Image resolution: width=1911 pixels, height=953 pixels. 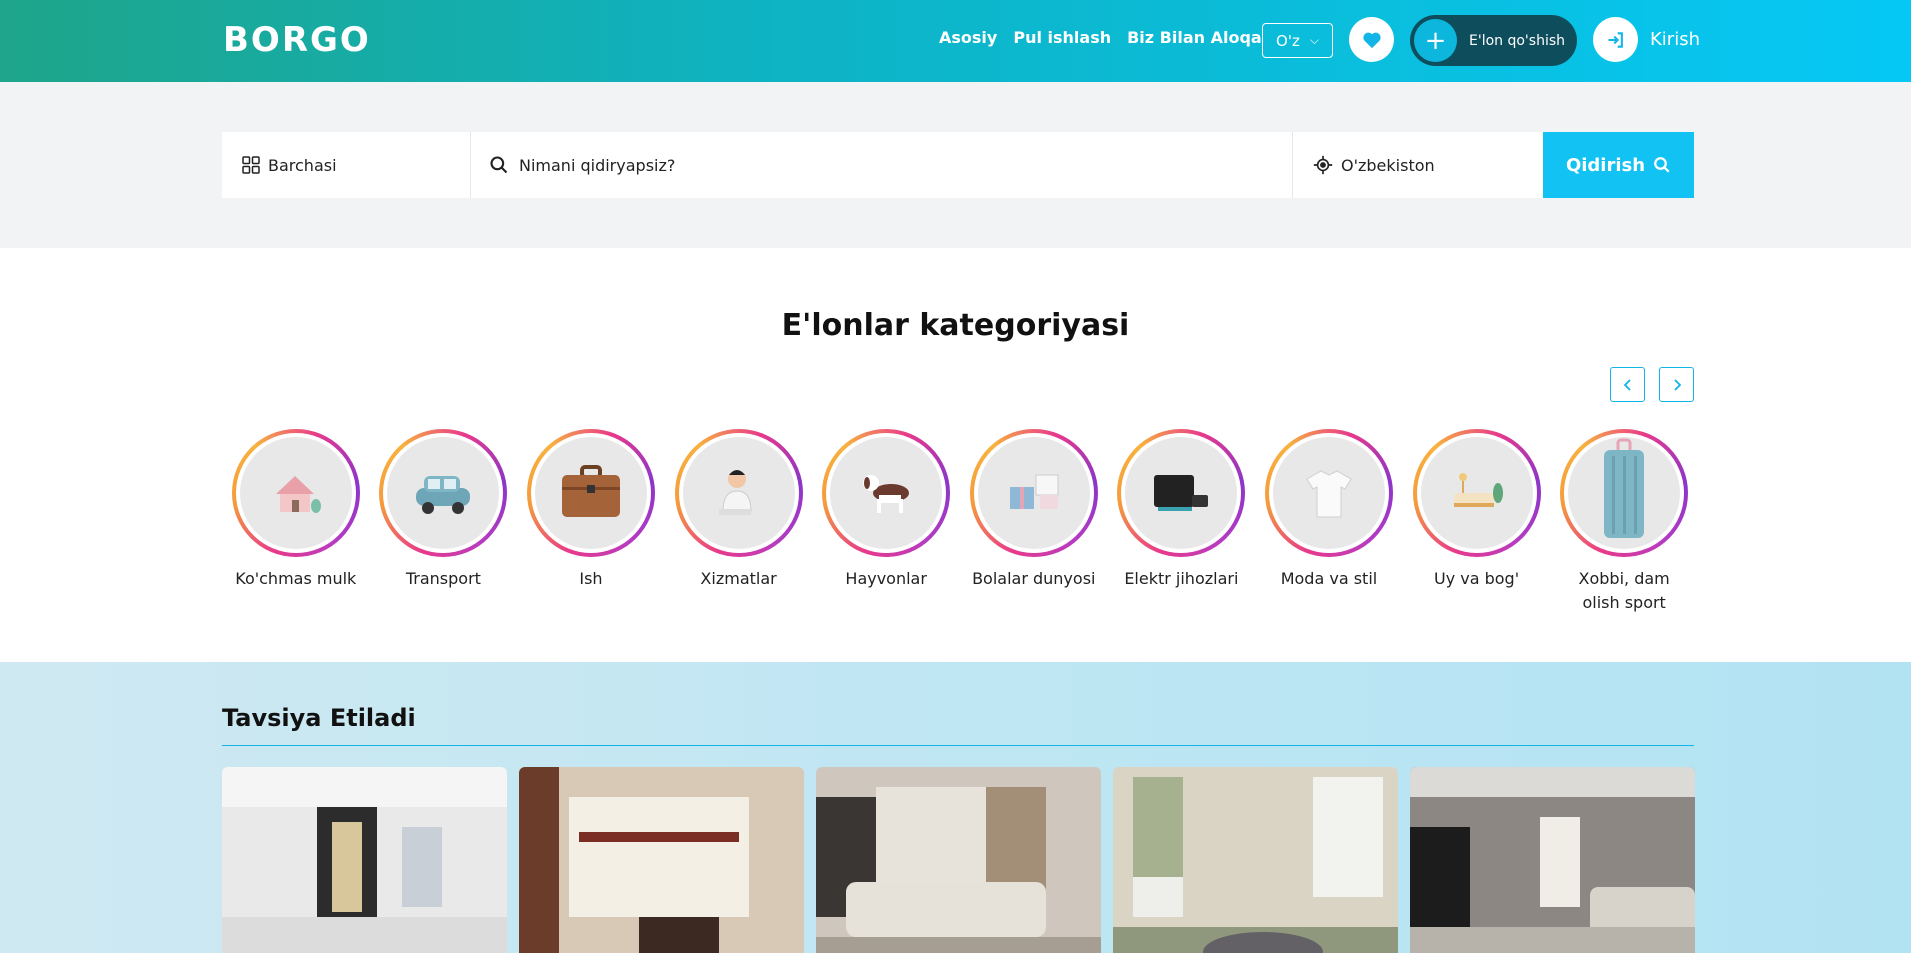 I want to click on location-select: O'zbekiston, so click(x=1418, y=165).